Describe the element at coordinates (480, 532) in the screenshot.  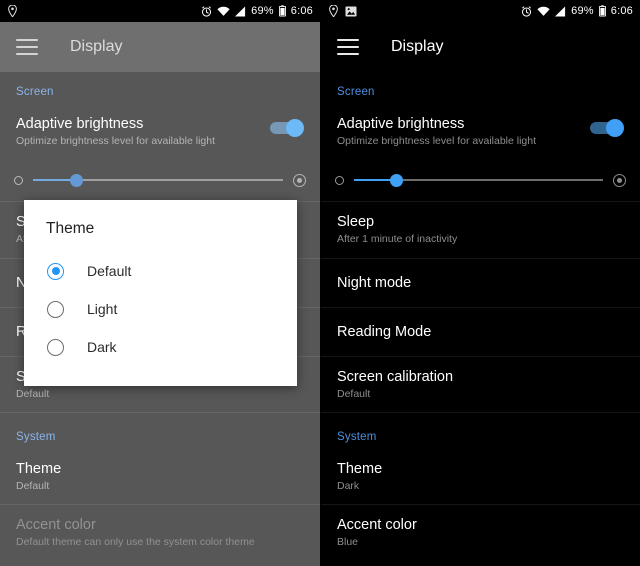
I see `row-accent-color: Accent color Blue` at that location.